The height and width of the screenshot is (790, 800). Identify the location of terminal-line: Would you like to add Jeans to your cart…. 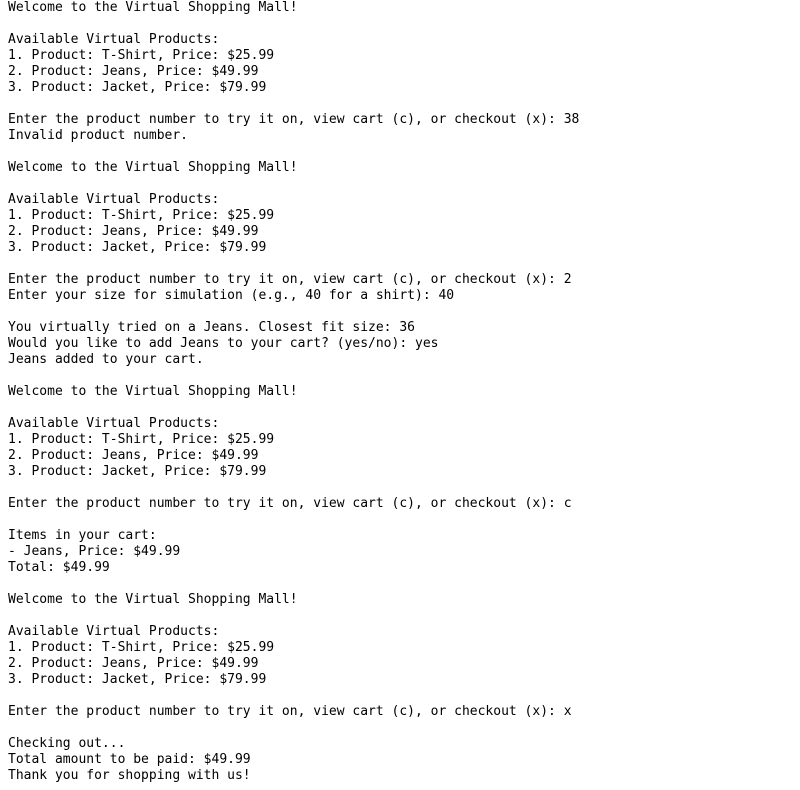
(223, 343).